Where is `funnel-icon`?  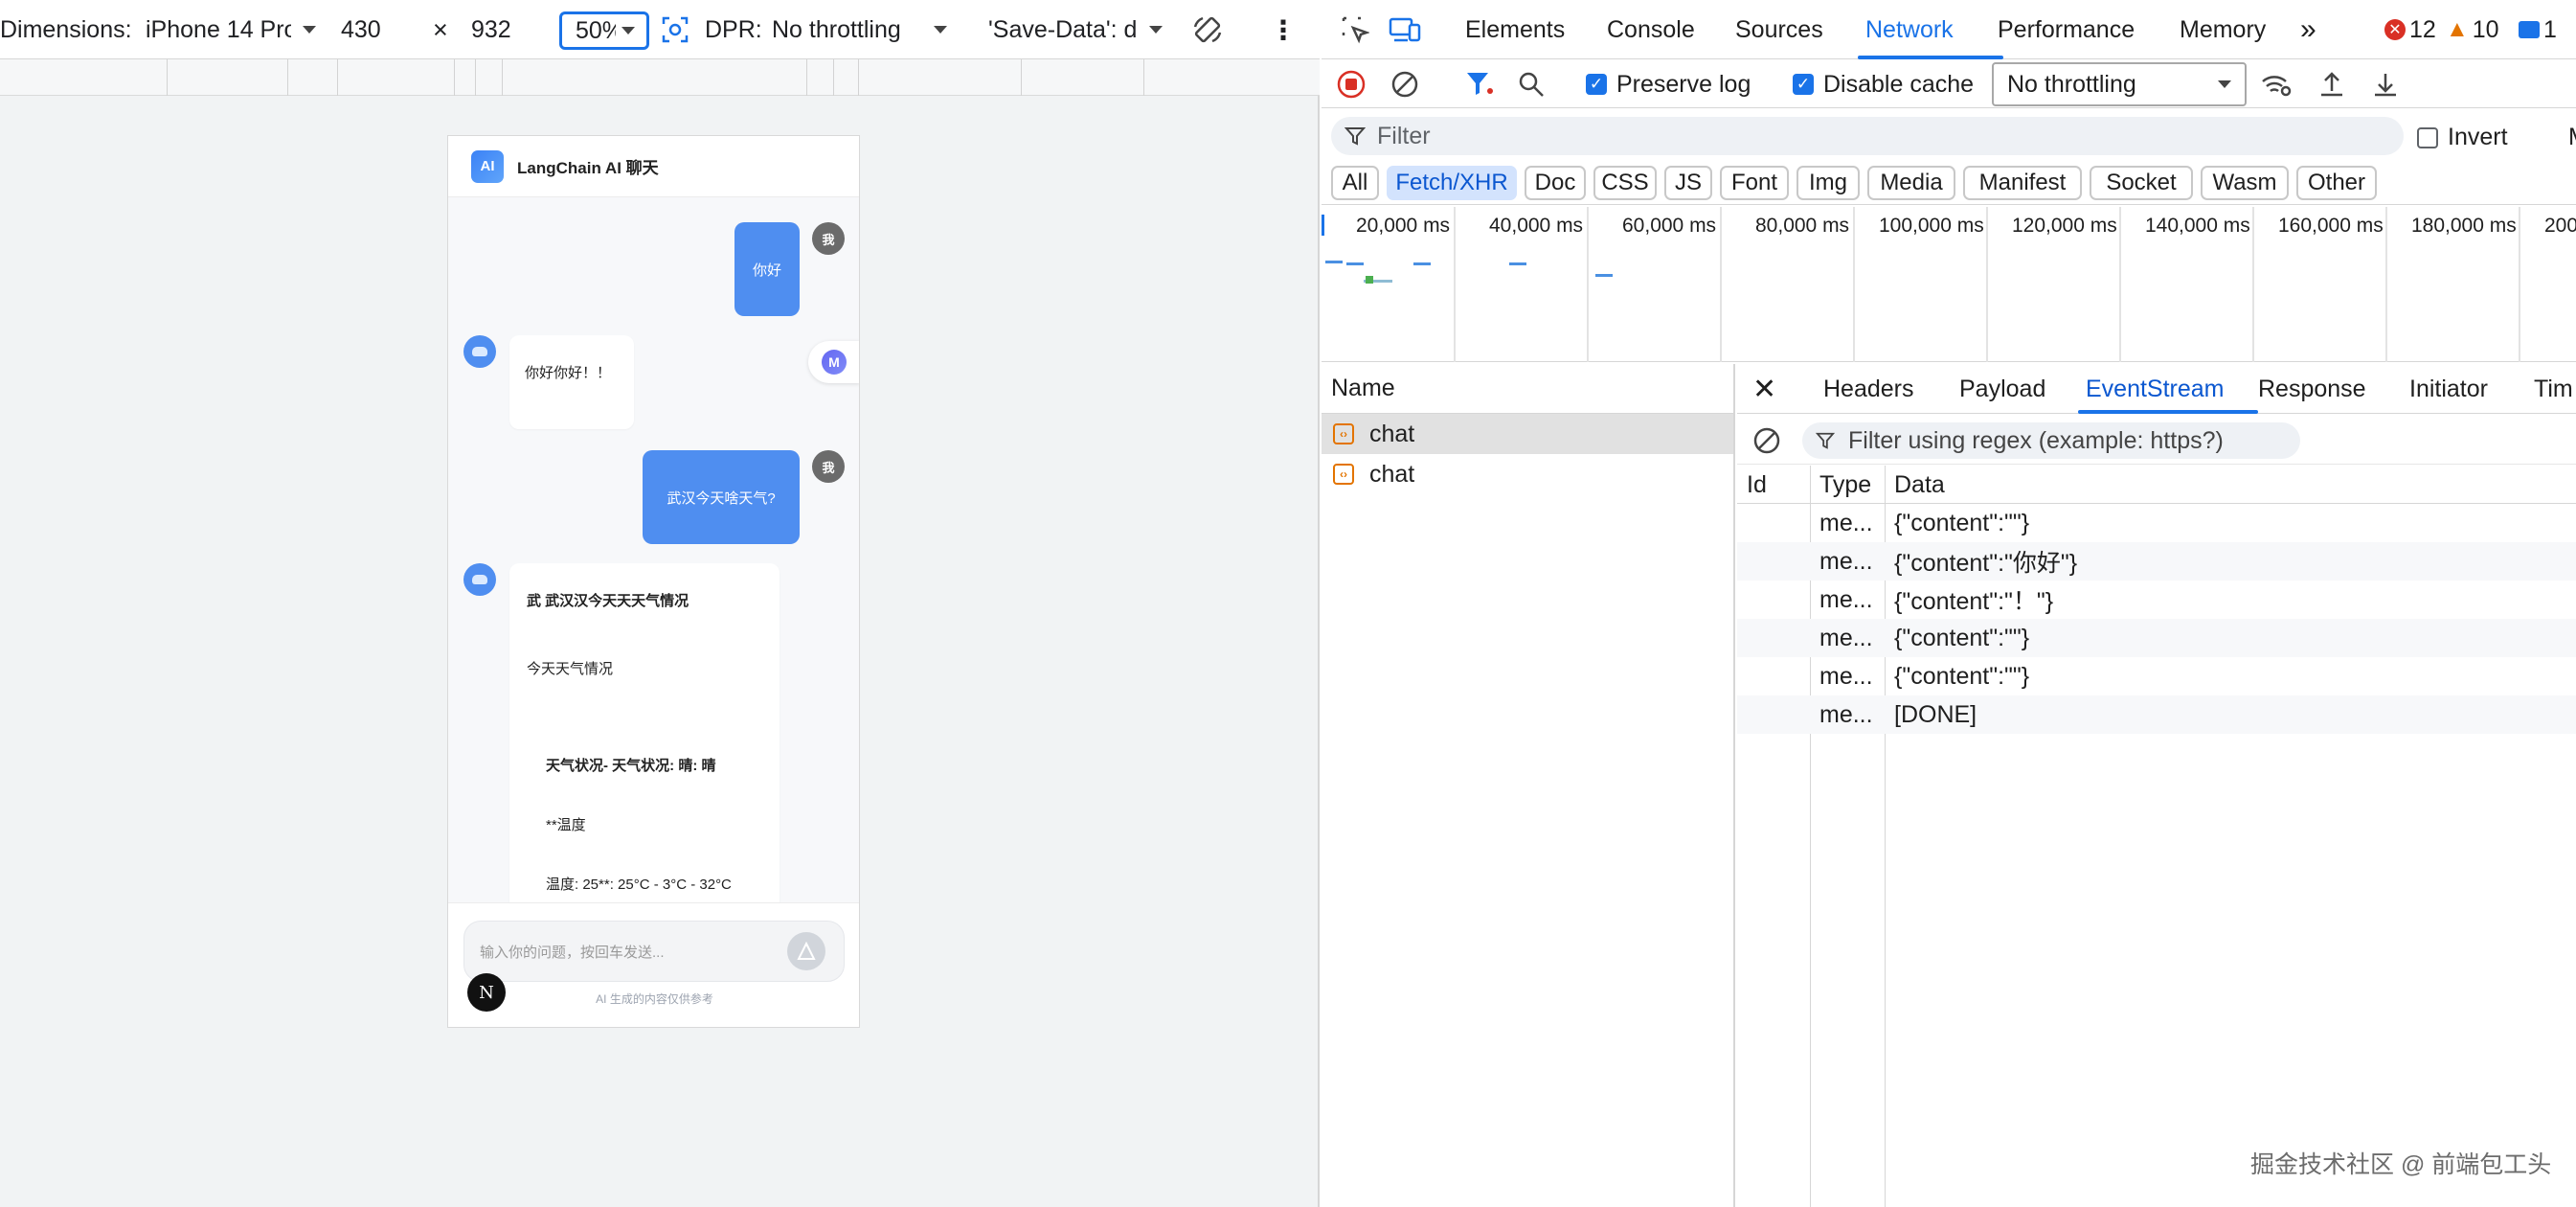
funnel-icon is located at coordinates (1825, 440).